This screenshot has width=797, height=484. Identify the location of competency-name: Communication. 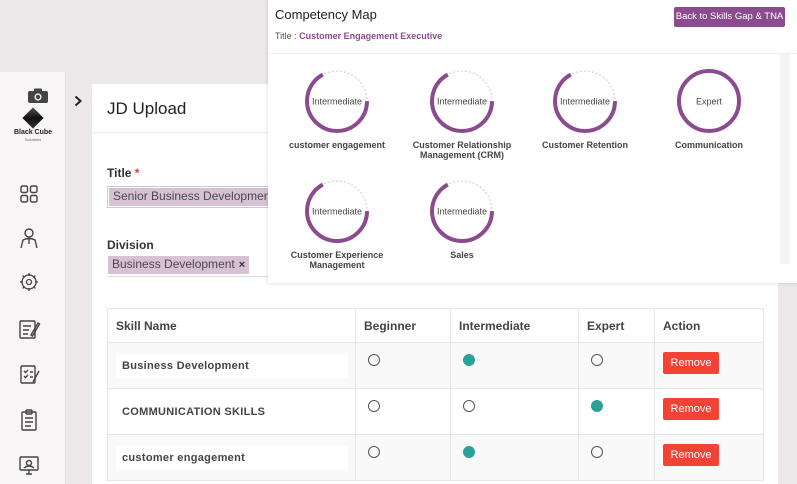
(708, 145).